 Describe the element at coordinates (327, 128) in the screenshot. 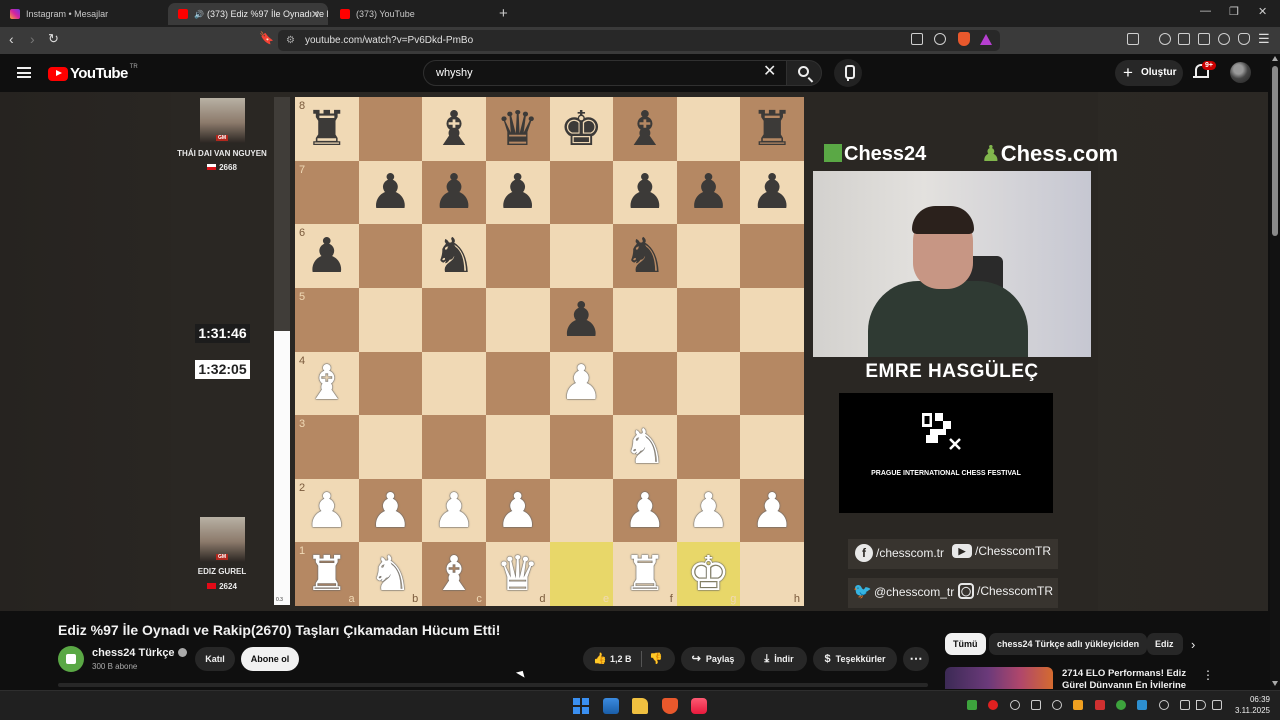

I see `black-rook-icon: ♜` at that location.